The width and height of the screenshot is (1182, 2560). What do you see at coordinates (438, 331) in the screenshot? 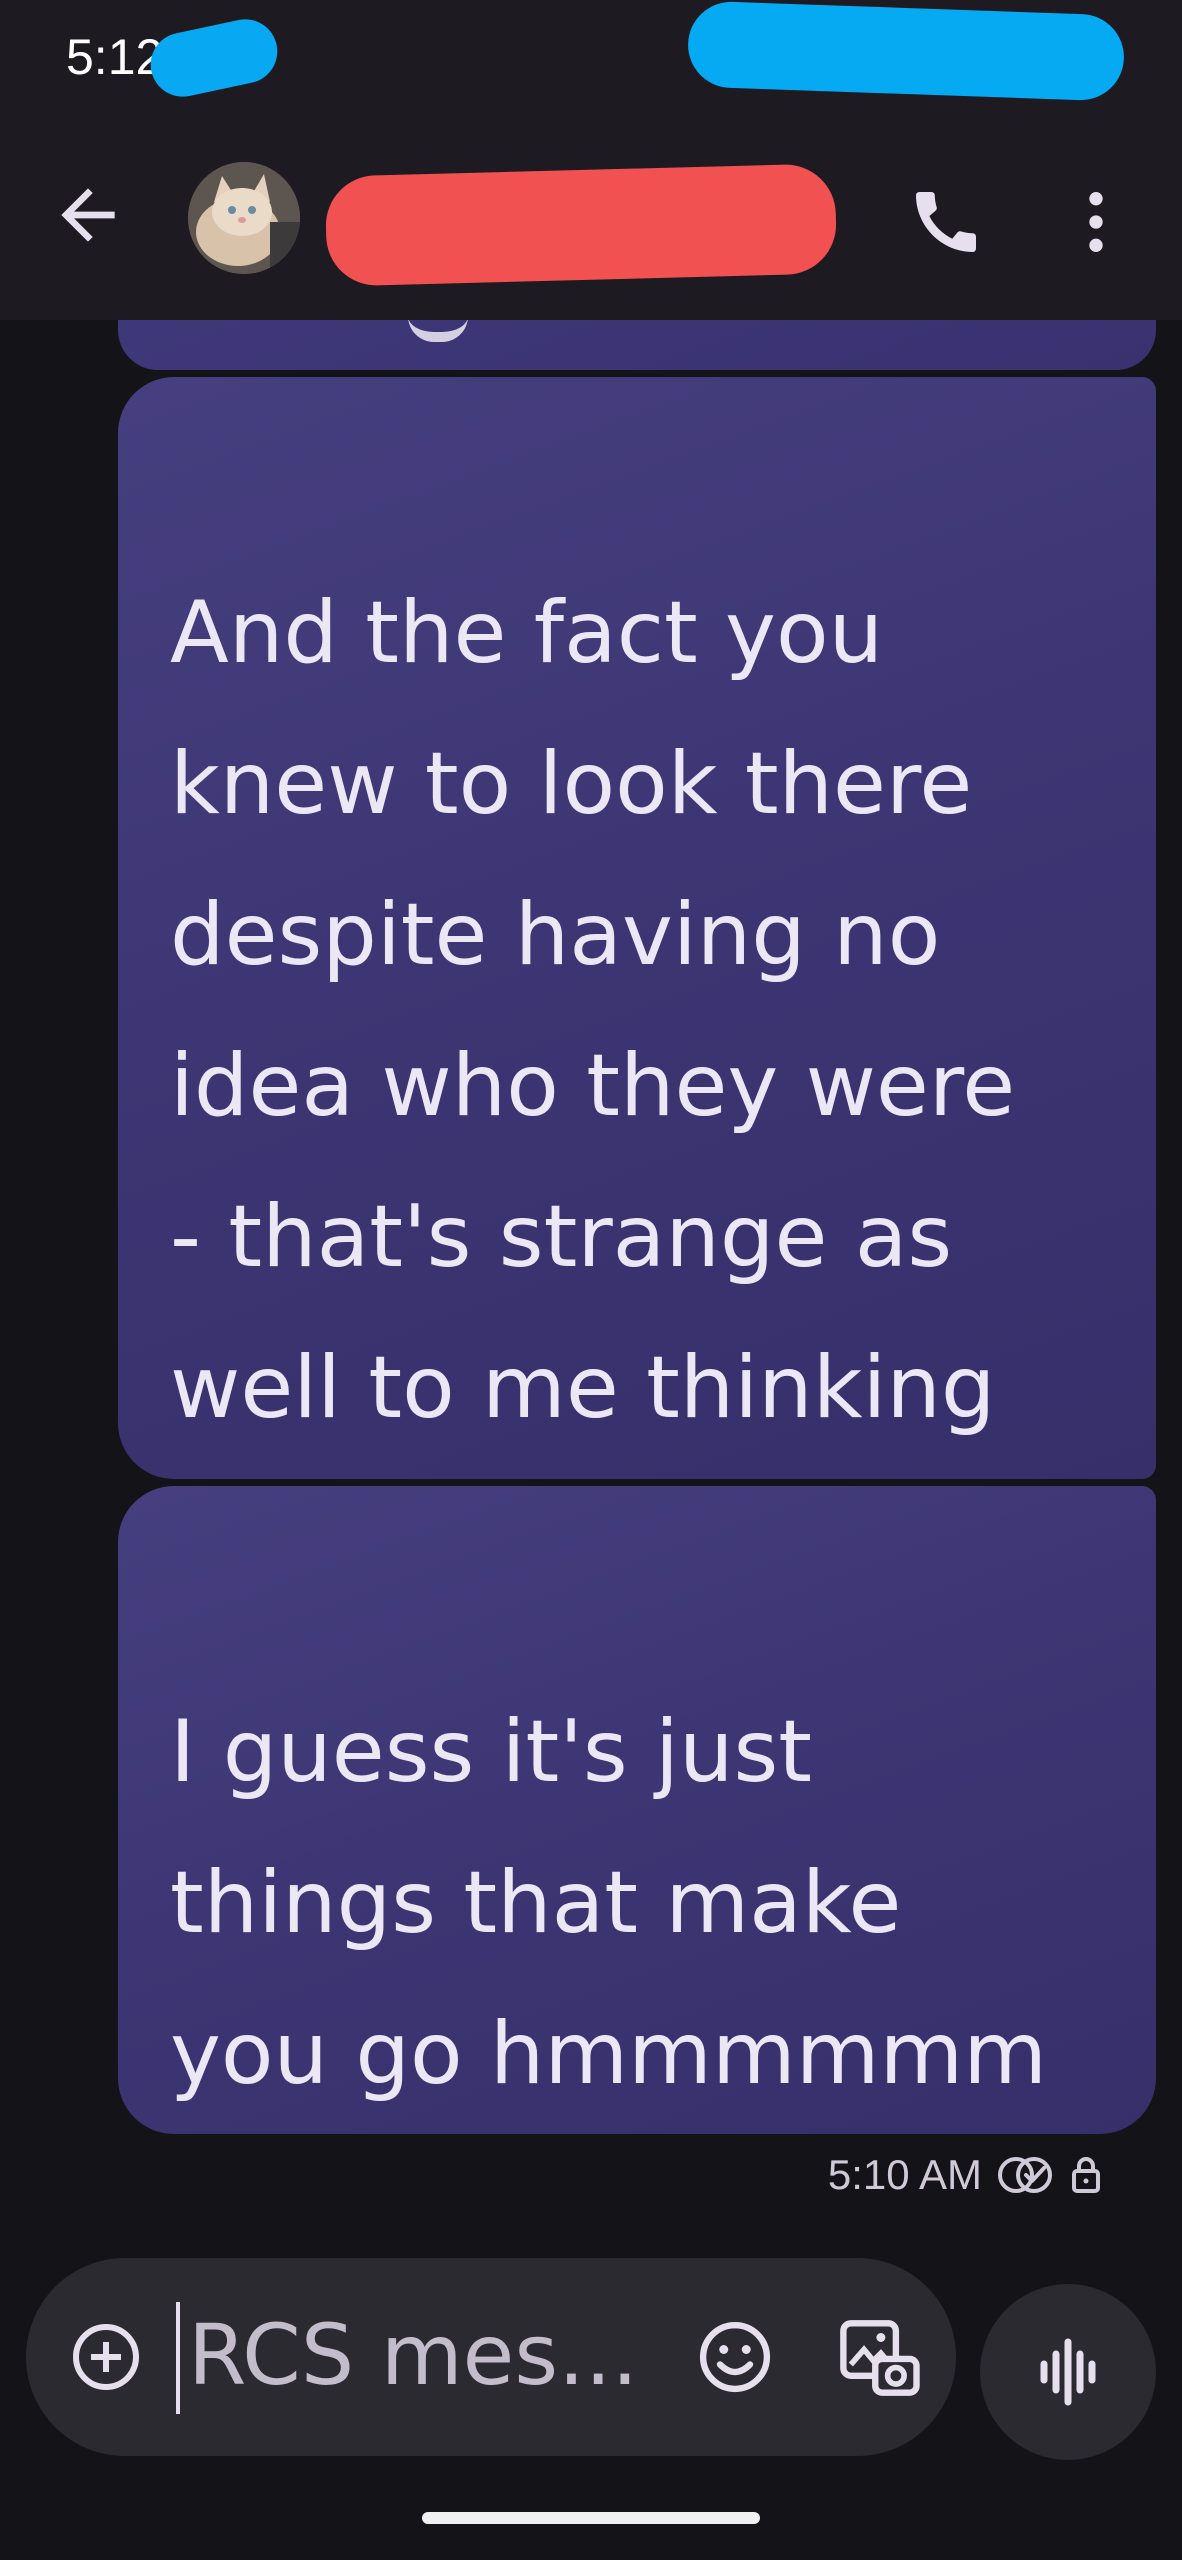
I see `cut-off-text` at bounding box center [438, 331].